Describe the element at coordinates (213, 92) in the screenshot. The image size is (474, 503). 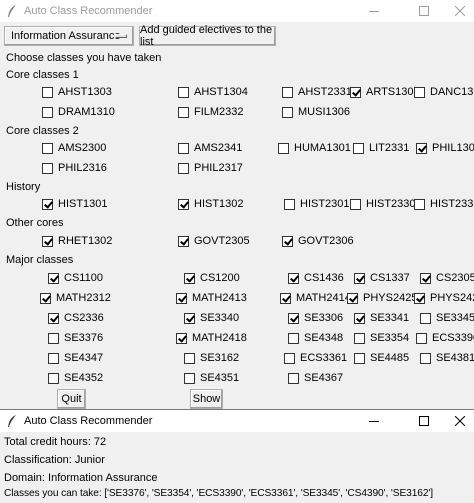
I see `checkbox-AHST1304: AHST1304` at that location.